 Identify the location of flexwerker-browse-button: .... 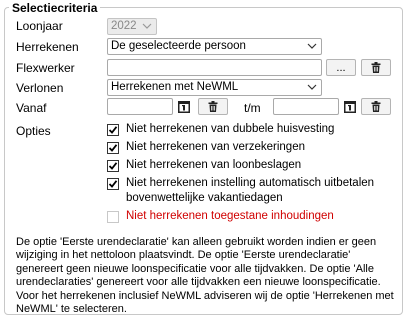
(341, 67).